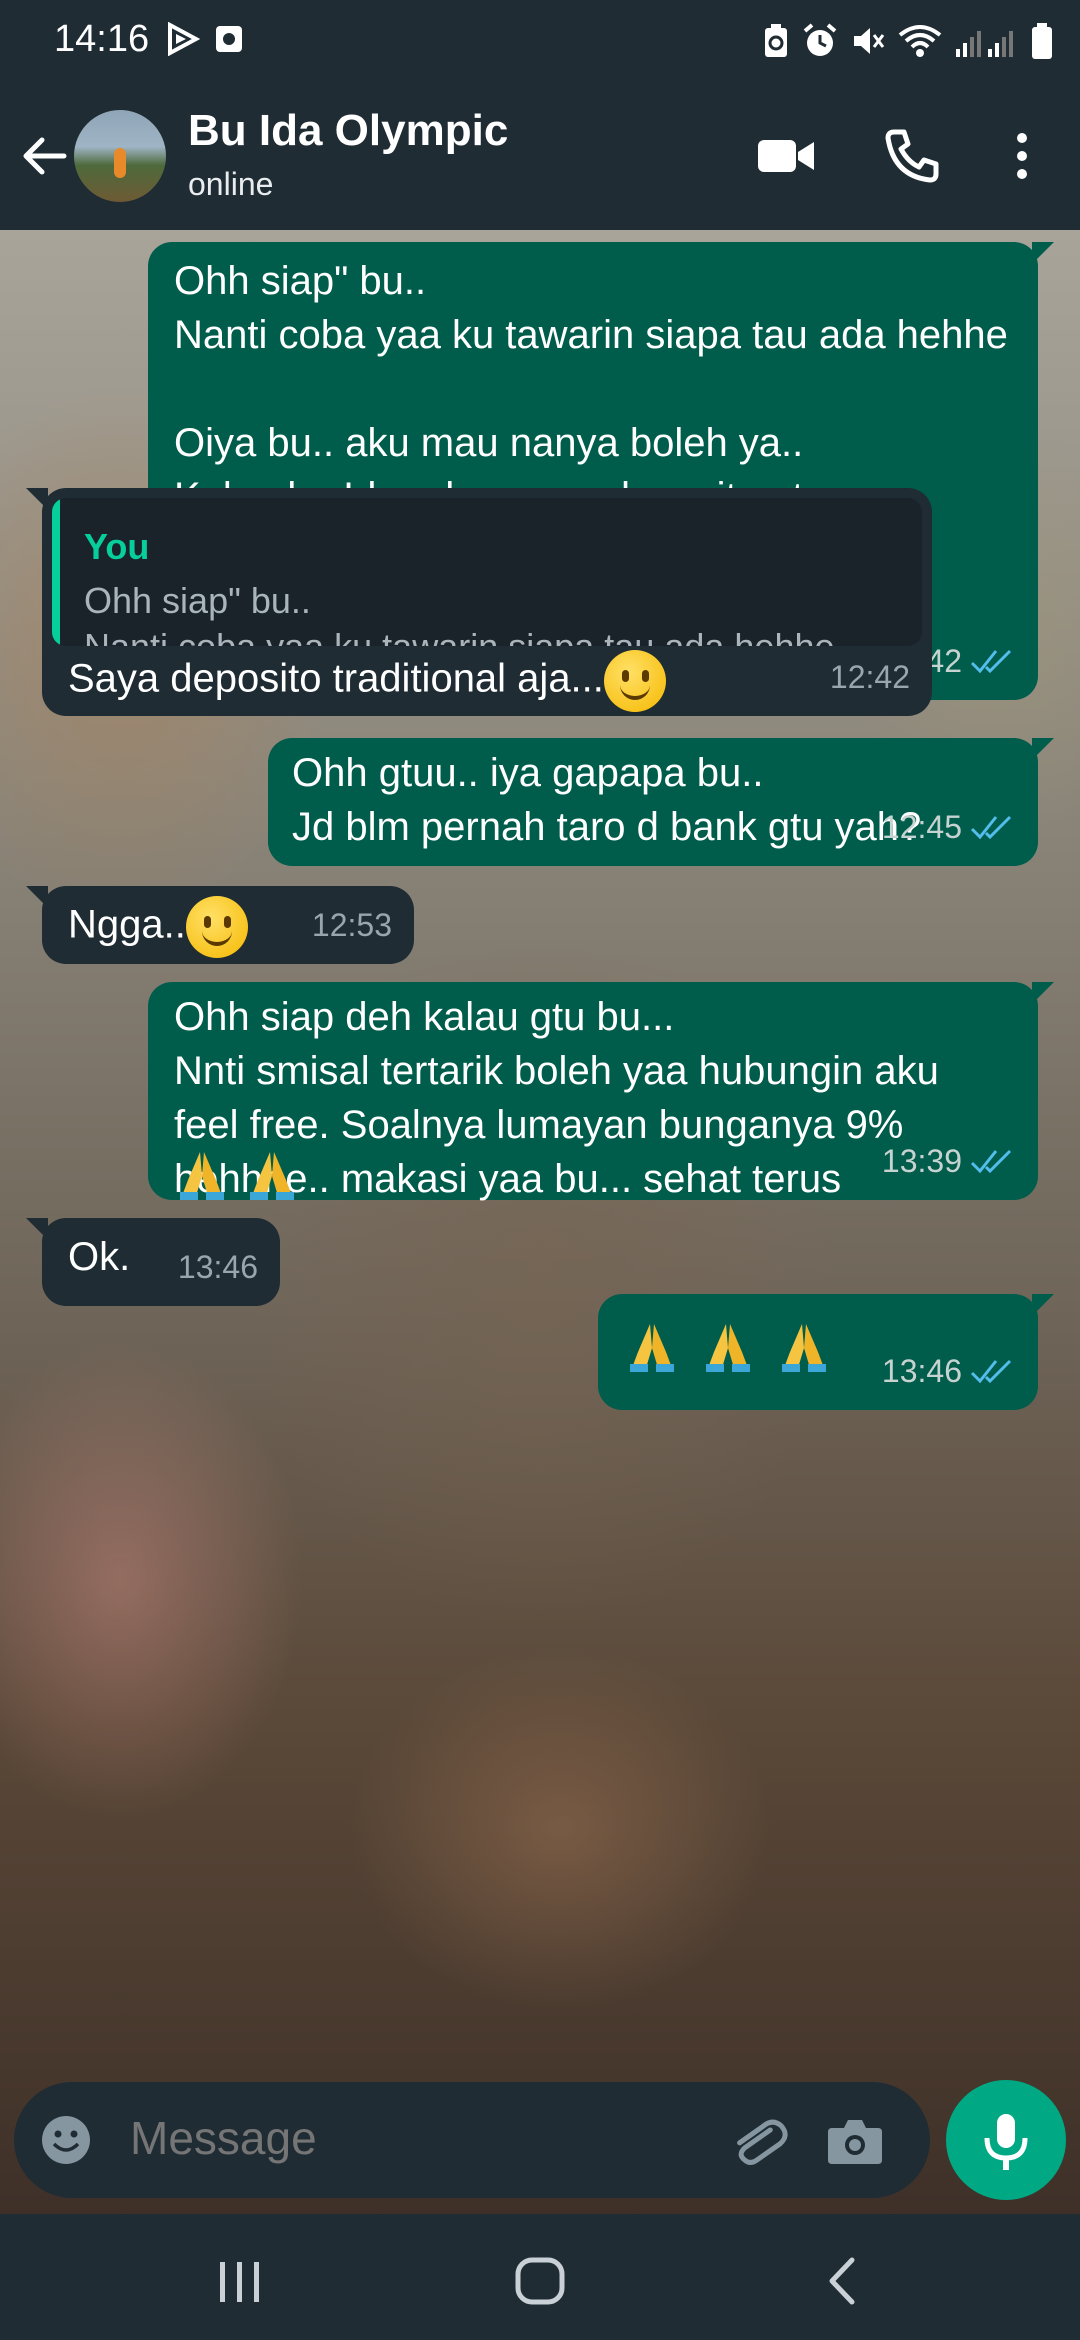  Describe the element at coordinates (66, 2140) in the screenshot. I see `emoji-icon` at that location.